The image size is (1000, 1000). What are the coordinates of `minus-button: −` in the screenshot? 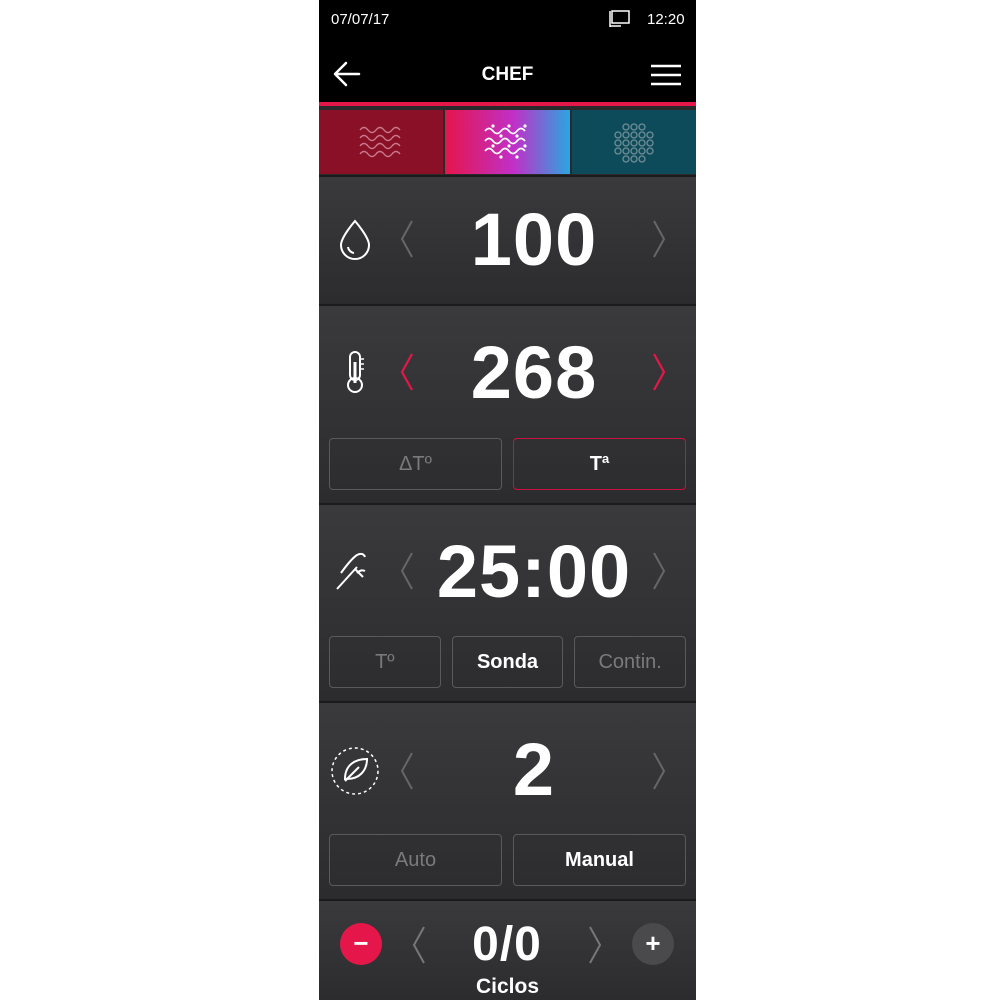 It's located at (361, 944).